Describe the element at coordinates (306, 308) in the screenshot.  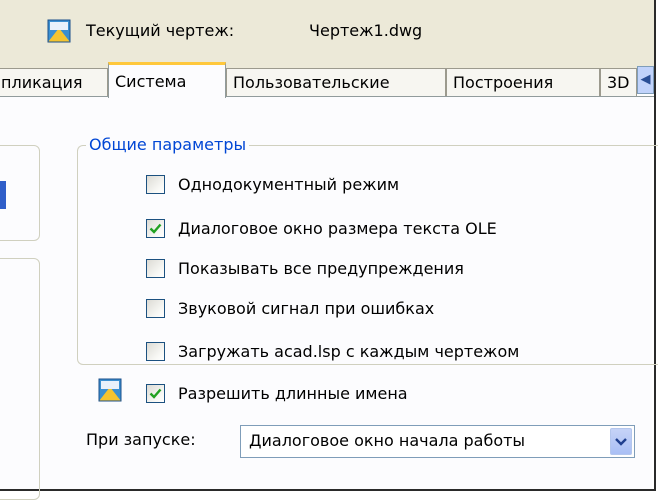
I see `option-label: Звуковой сигнал при ошибках` at that location.